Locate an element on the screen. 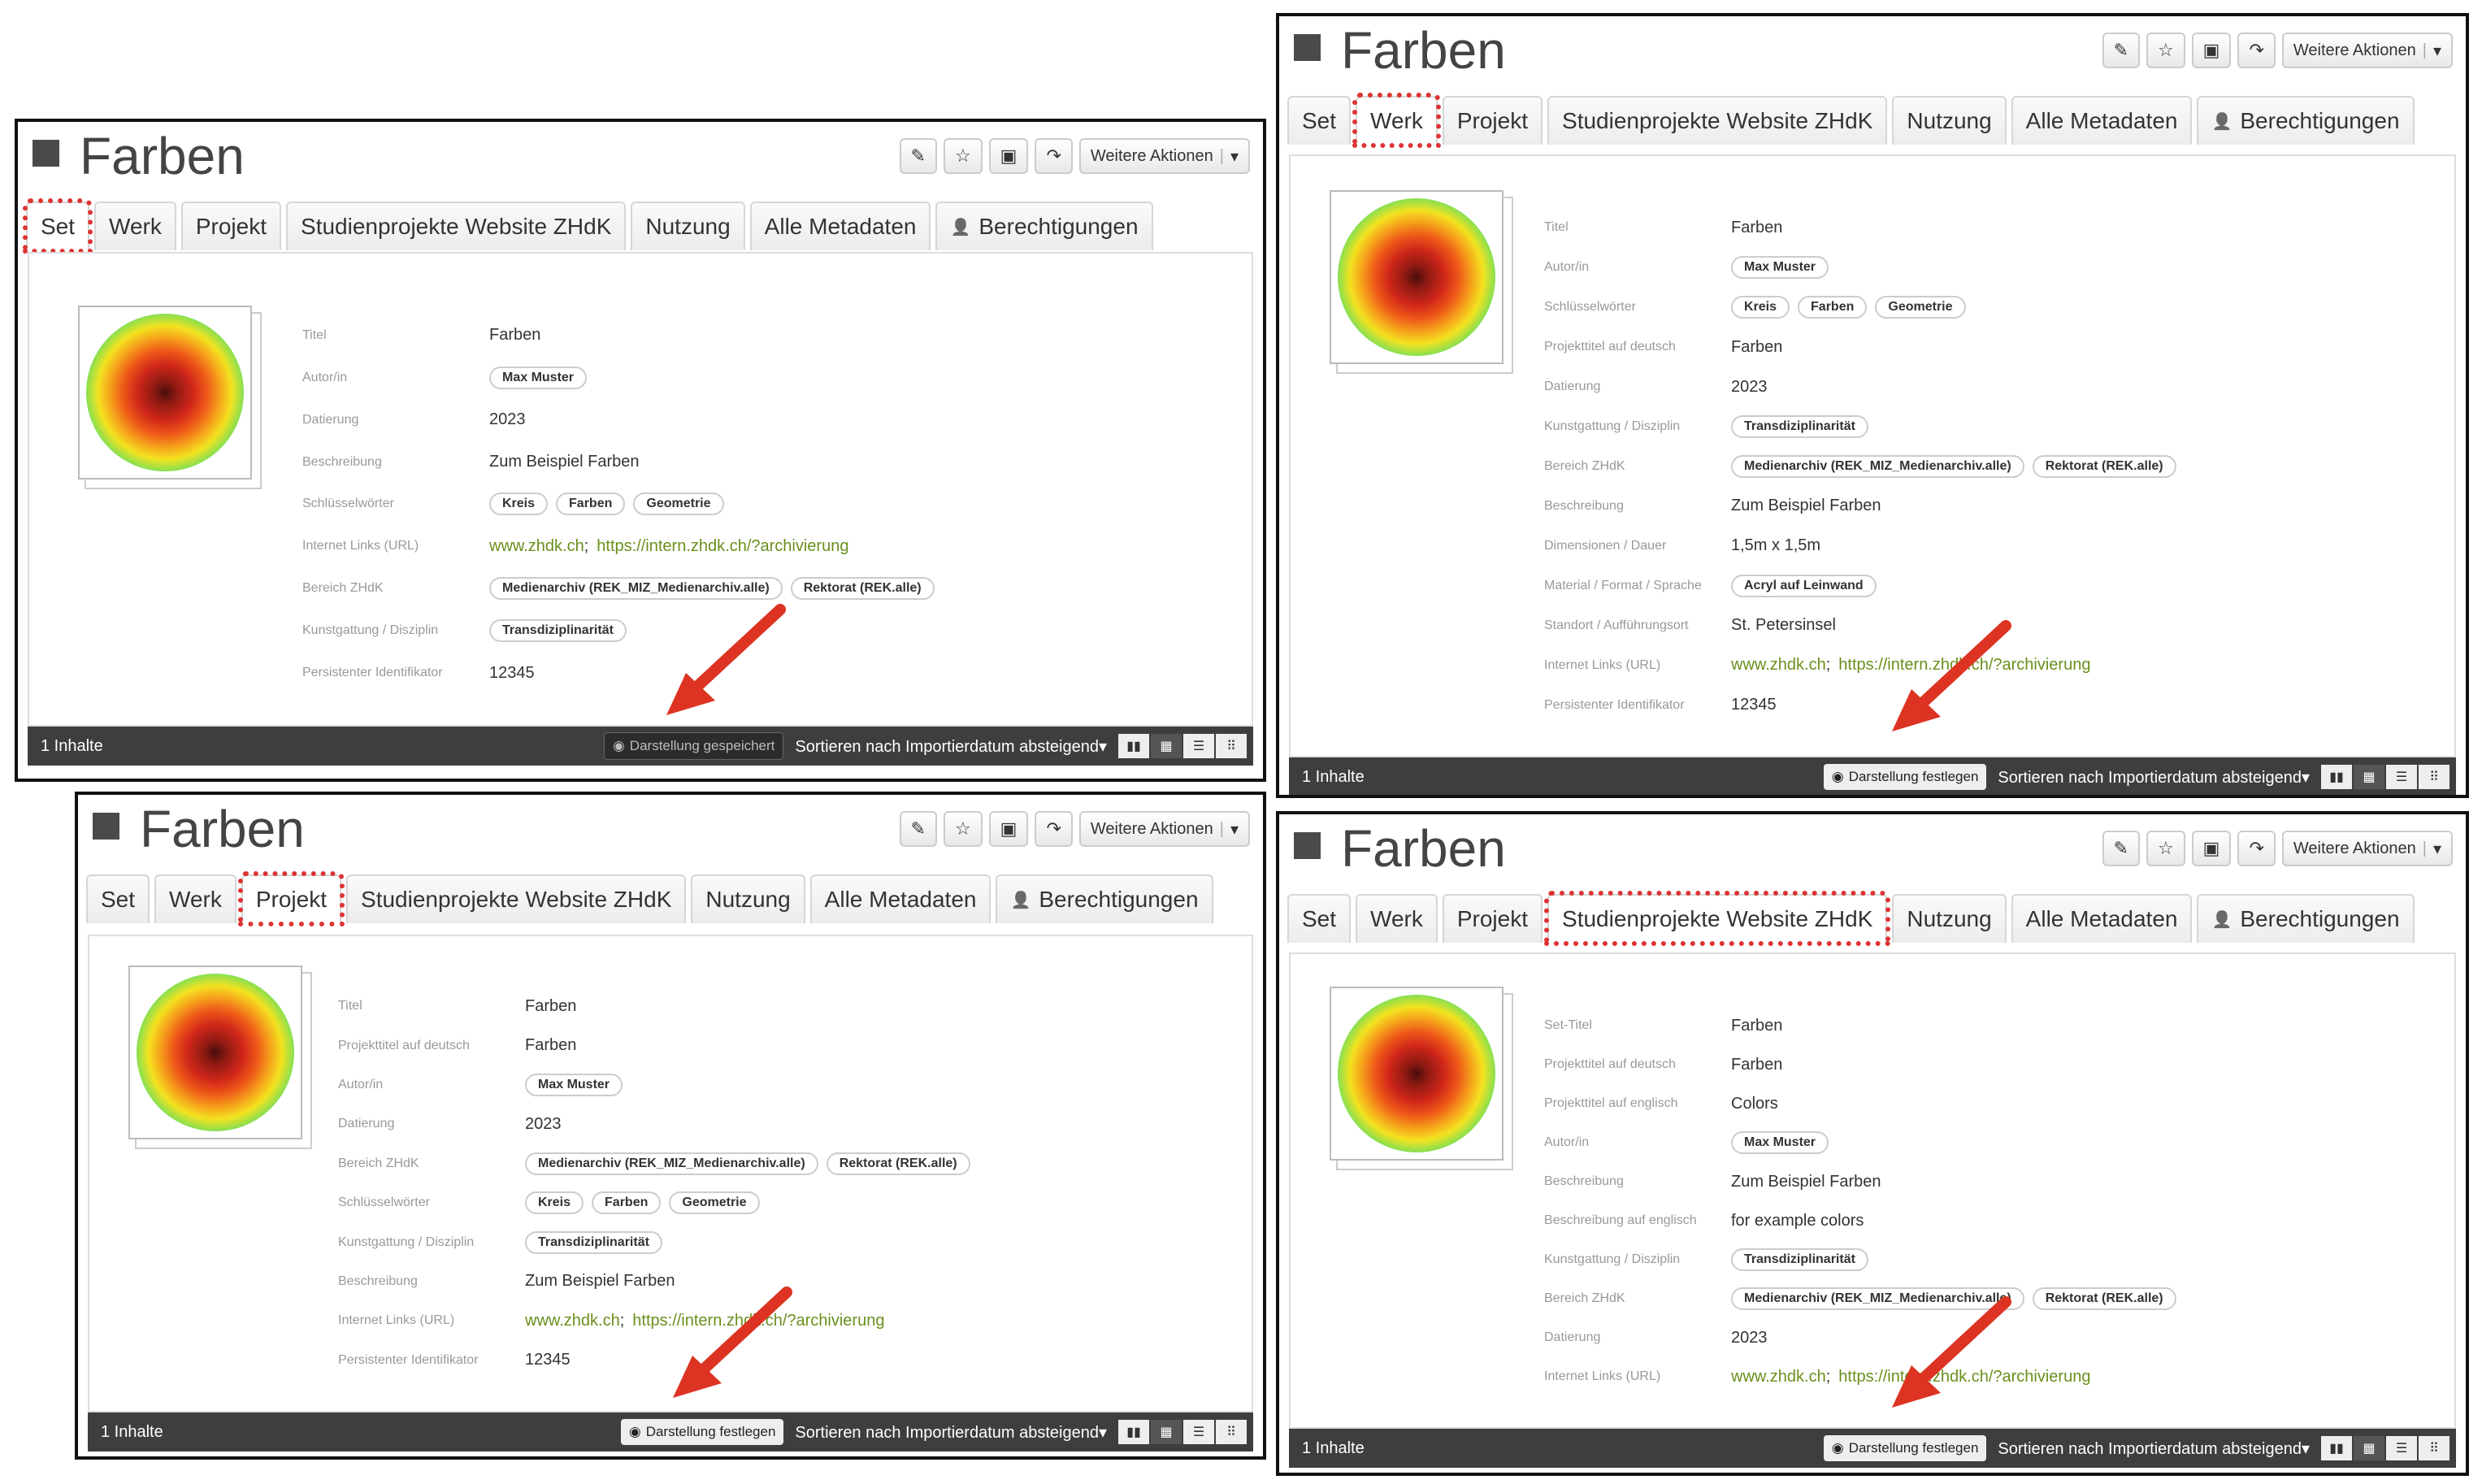 The height and width of the screenshot is (1484, 2482). display-saved-button: ◉ Darstellung gespeichert is located at coordinates (693, 746).